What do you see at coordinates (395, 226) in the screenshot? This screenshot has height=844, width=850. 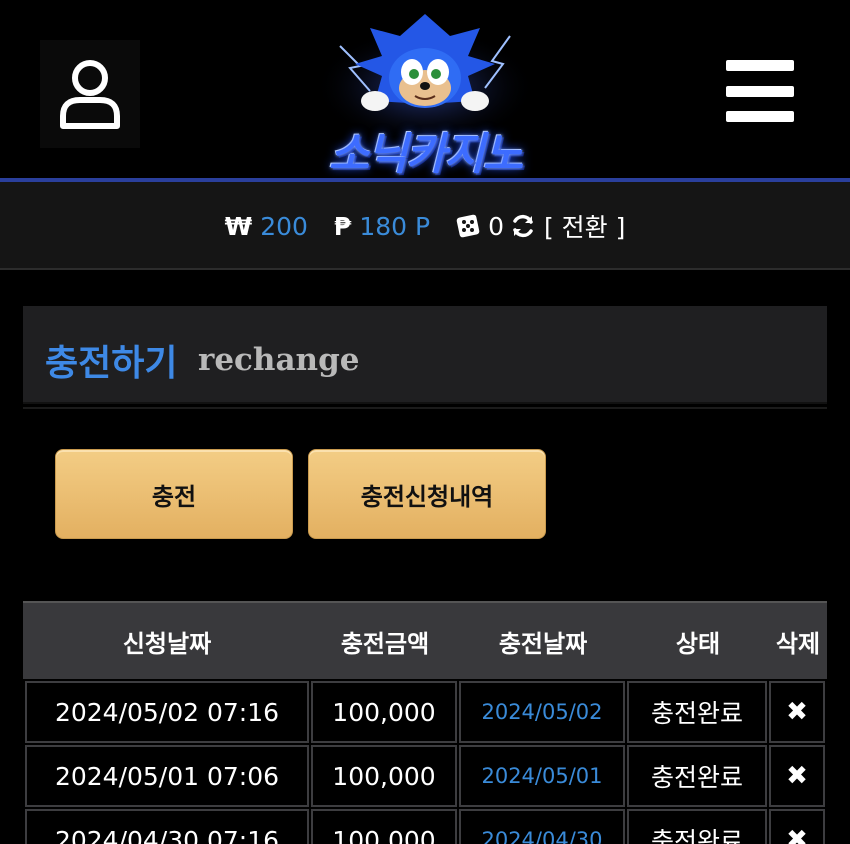 I see `point-balance: 180 P` at bounding box center [395, 226].